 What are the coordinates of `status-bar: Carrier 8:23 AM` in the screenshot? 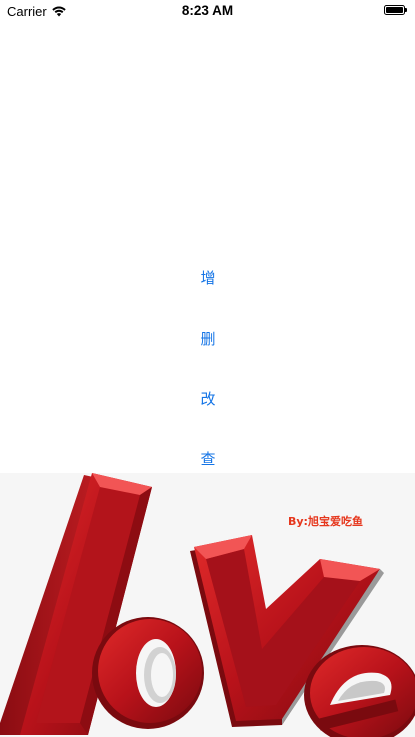 It's located at (207, 11).